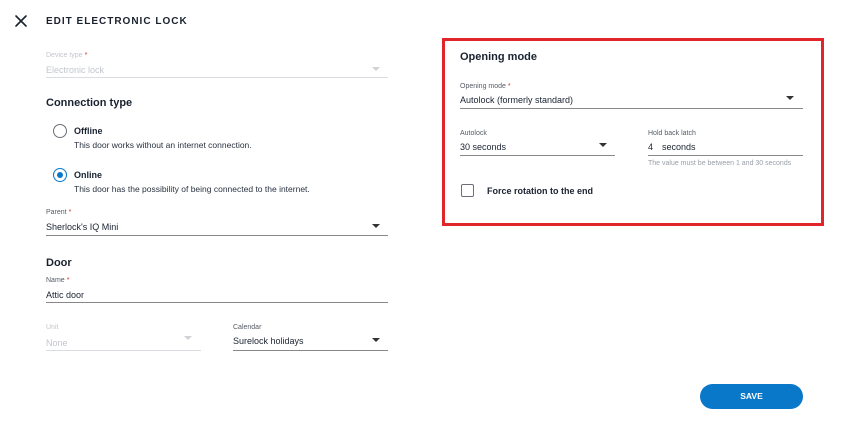  Describe the element at coordinates (268, 341) in the screenshot. I see `calendar-value: Surelock holidays` at that location.